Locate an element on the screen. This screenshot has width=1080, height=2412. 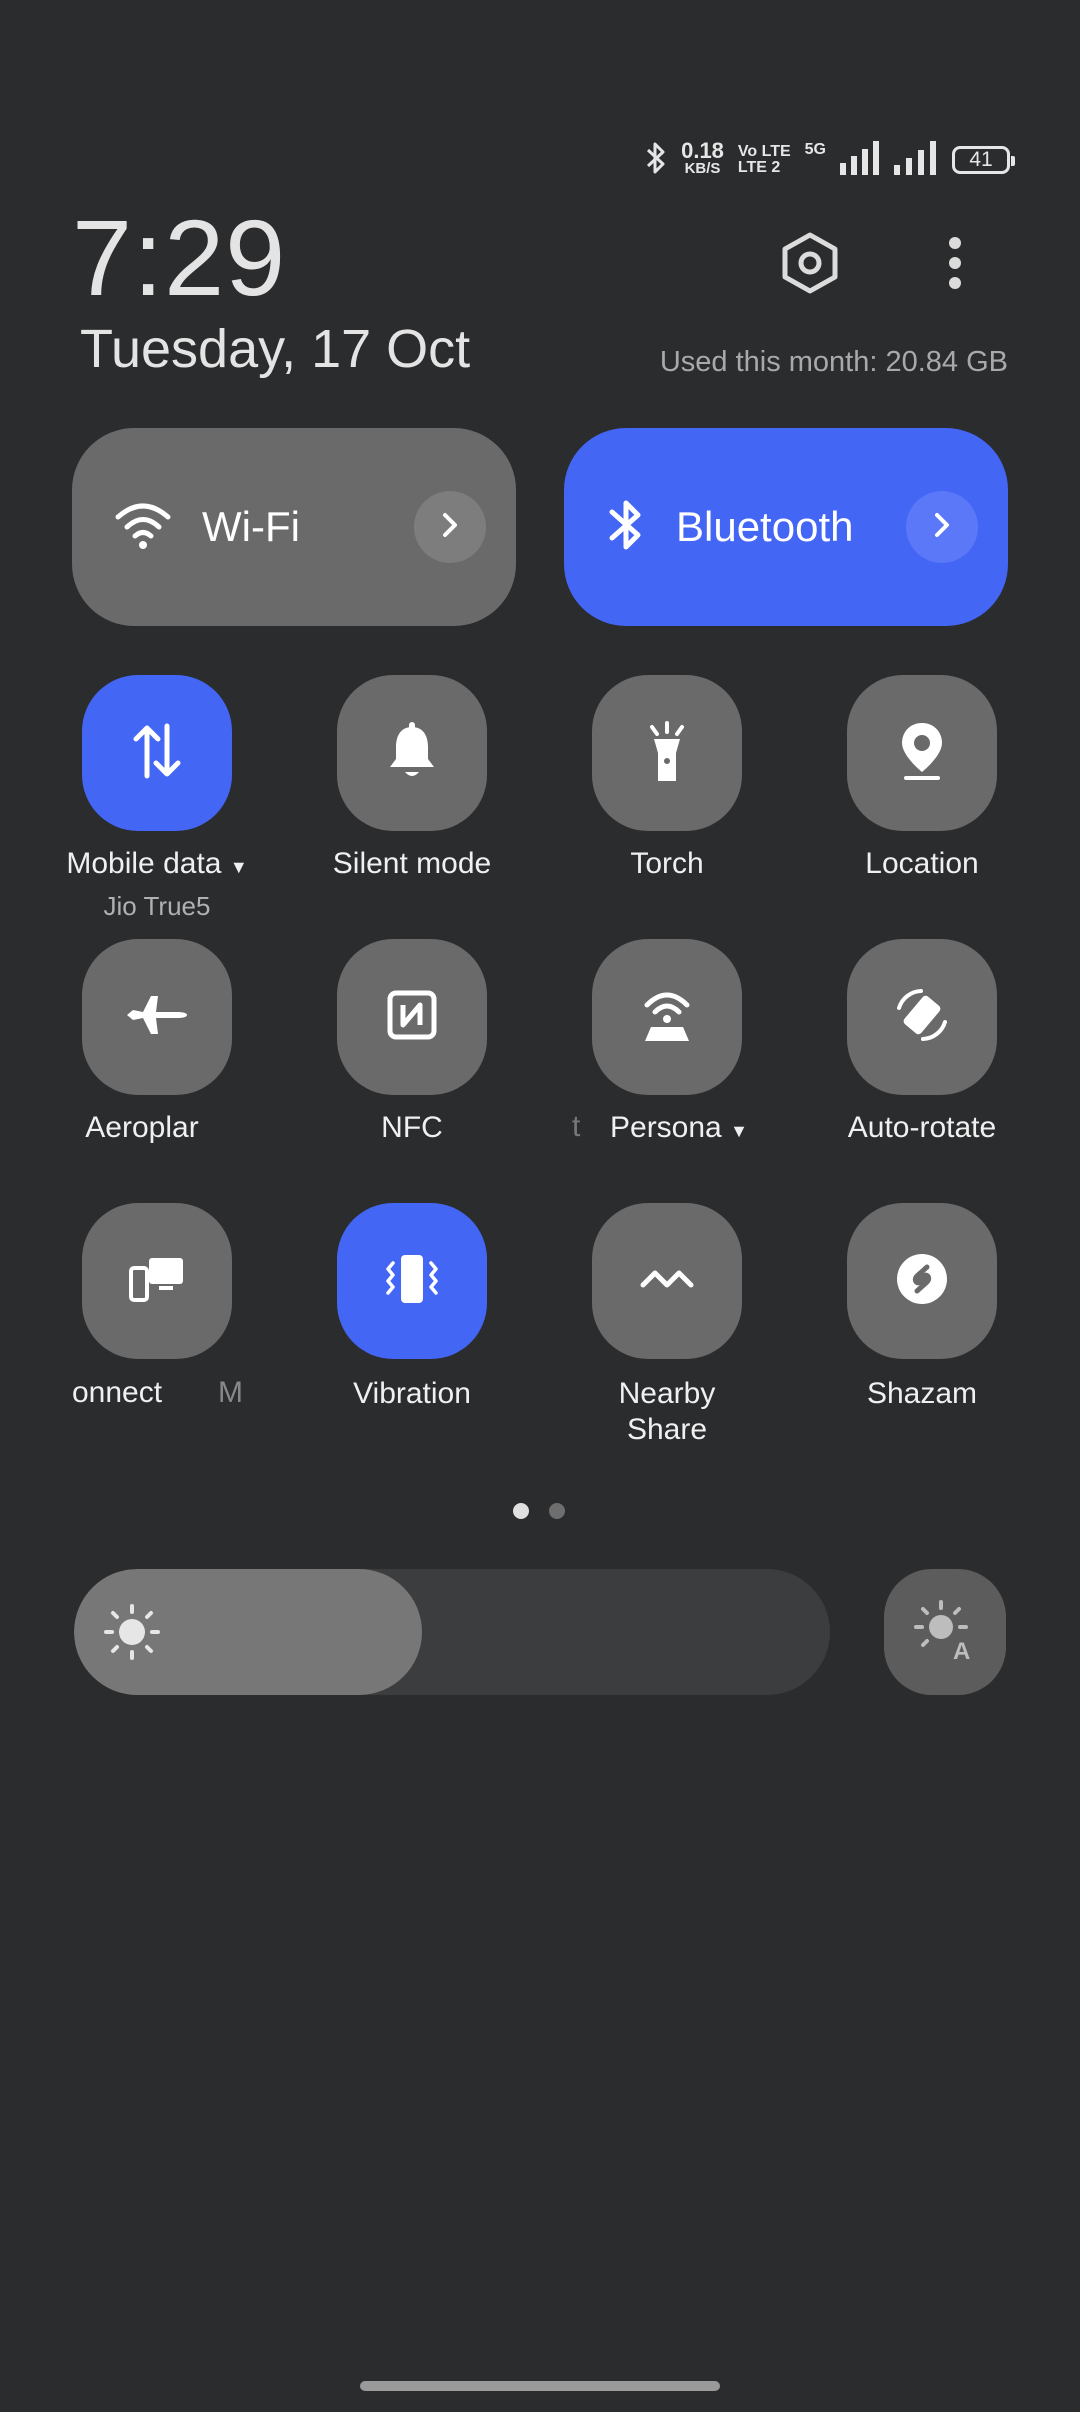
aeroplane-mode-label: Aeroplar is located at coordinates (142, 1128).